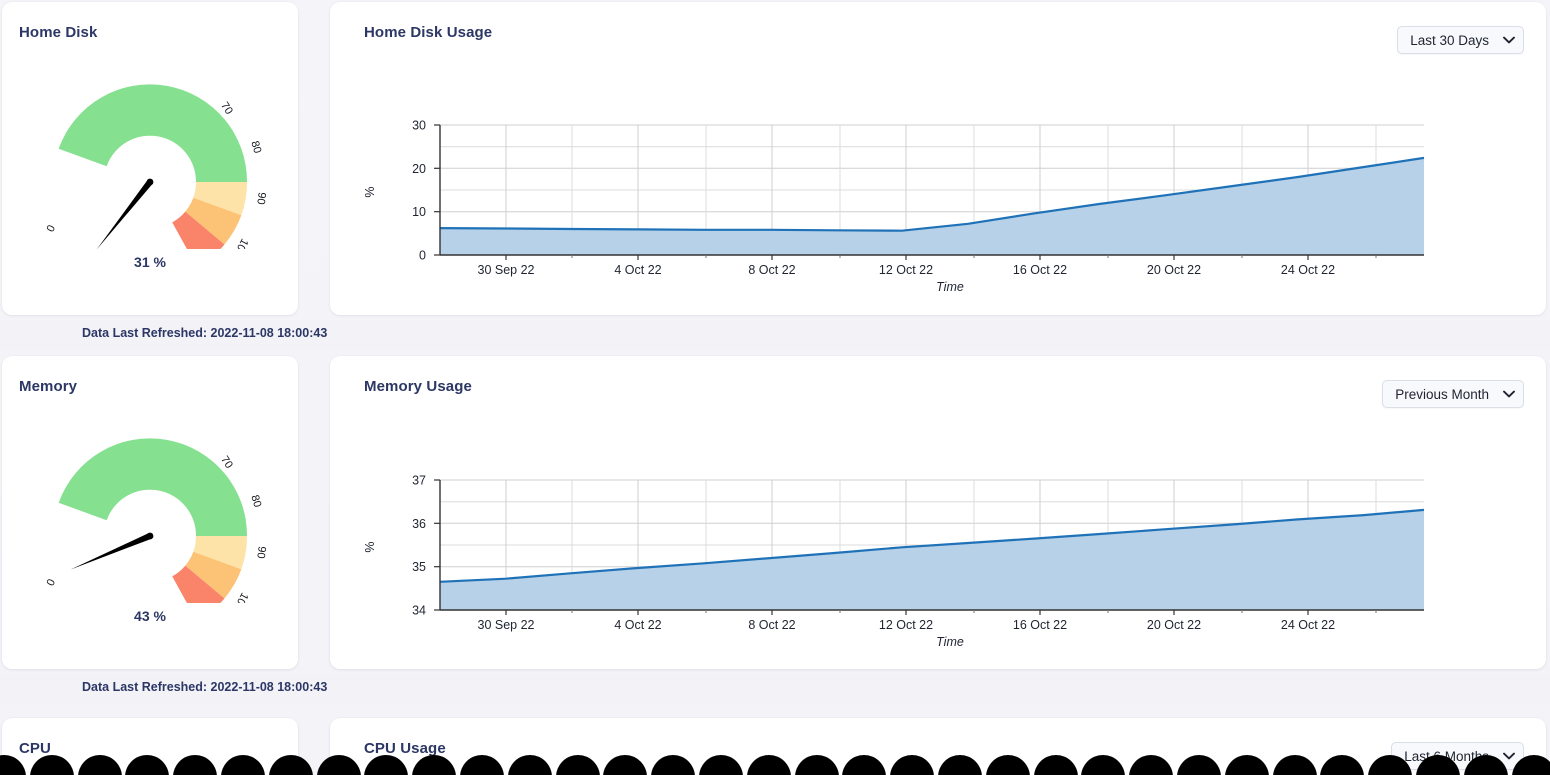 The image size is (1550, 775). Describe the element at coordinates (775, 689) in the screenshot. I see `refresh-strip-memory: Data Last Refreshed: 2022-11-08 18:00:43` at that location.